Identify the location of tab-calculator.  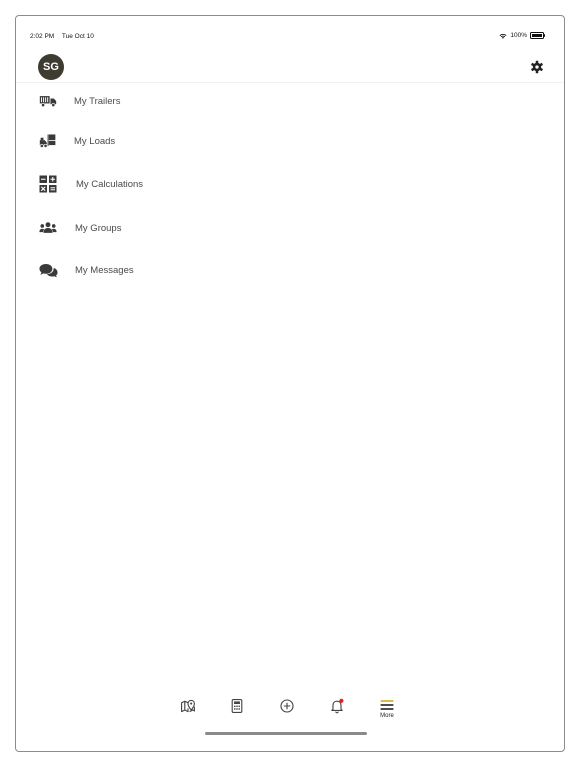
(237, 713).